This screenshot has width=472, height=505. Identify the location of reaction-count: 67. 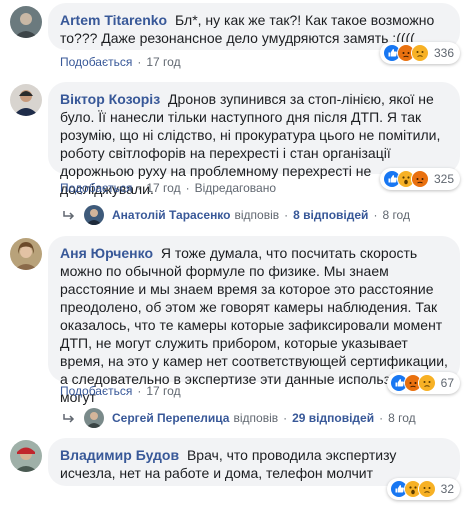
(447, 383).